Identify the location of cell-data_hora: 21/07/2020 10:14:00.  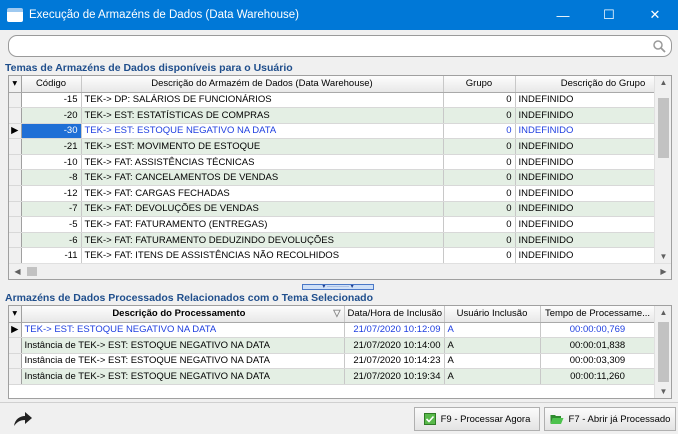
(394, 345).